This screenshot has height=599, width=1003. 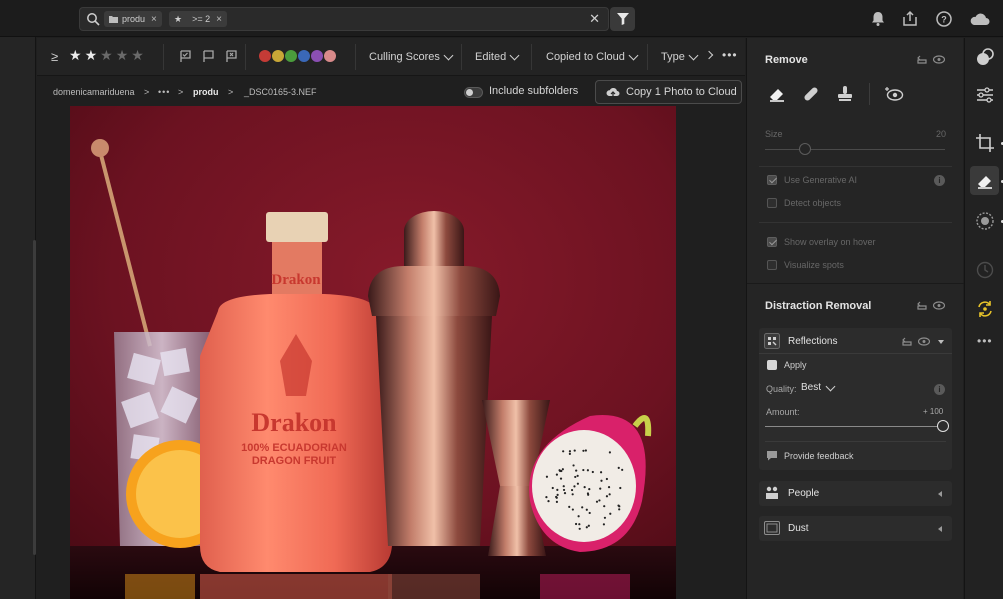 I want to click on cloud-upload-icon, so click(x=613, y=92).